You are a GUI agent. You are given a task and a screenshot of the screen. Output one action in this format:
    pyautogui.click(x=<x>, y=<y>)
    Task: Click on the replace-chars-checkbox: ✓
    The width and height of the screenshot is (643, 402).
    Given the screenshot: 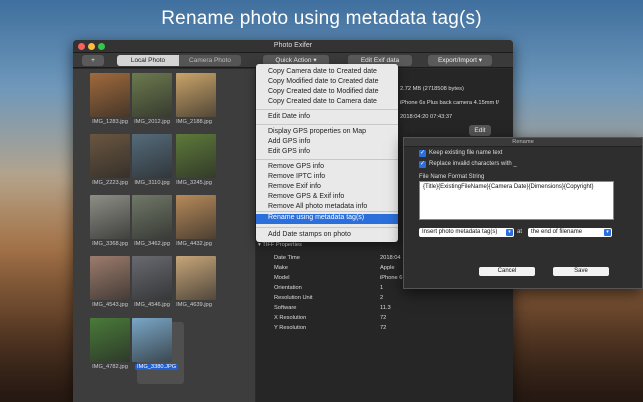 What is the action you would take?
    pyautogui.click(x=422, y=164)
    